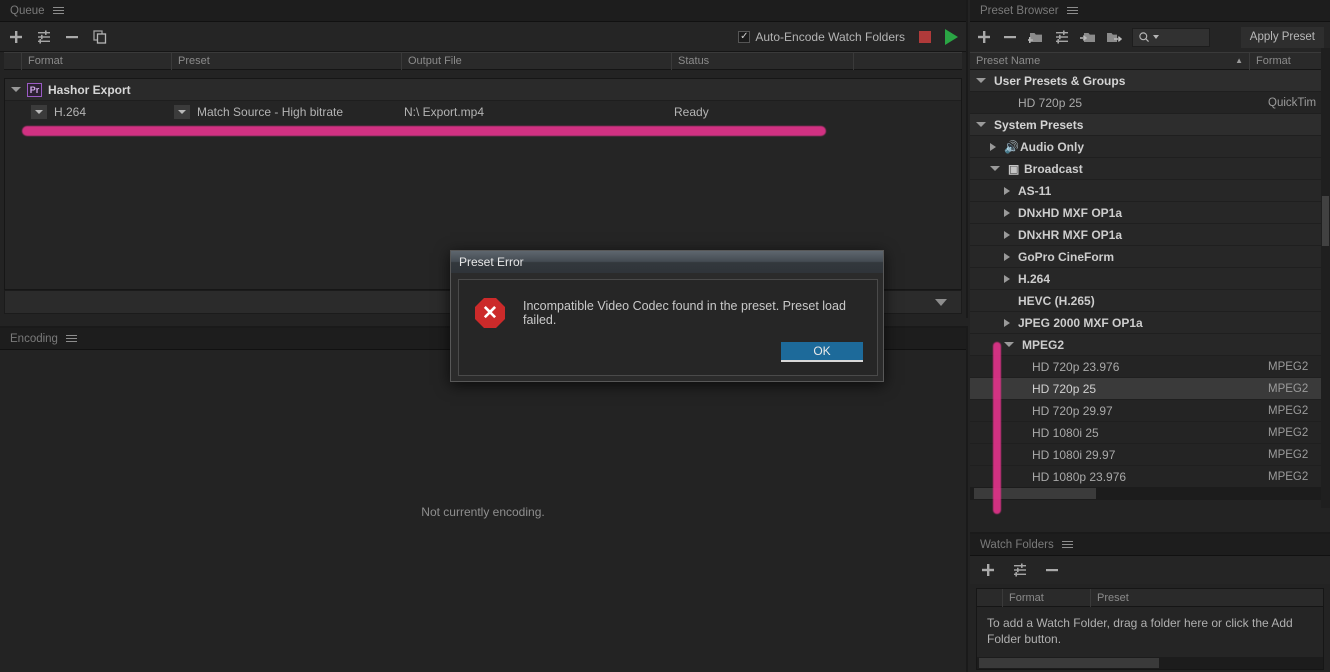 This screenshot has height=672, width=1330. Describe the element at coordinates (1014, 168) in the screenshot. I see `tv-icon: ▣` at that location.